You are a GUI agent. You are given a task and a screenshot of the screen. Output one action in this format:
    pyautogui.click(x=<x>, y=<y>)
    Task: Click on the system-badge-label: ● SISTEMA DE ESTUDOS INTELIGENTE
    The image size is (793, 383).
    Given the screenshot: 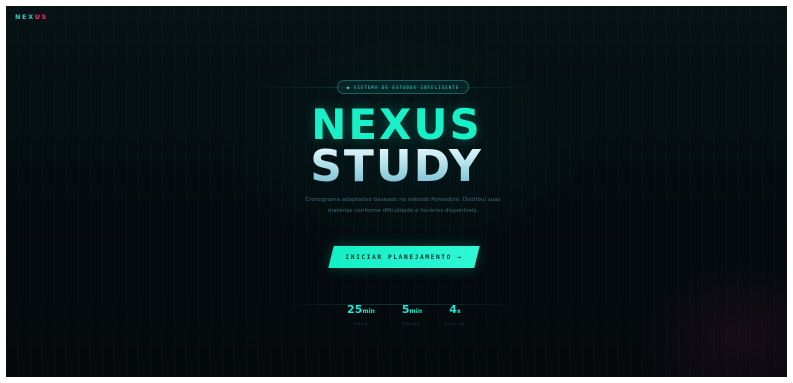 What is the action you would take?
    pyautogui.click(x=403, y=87)
    